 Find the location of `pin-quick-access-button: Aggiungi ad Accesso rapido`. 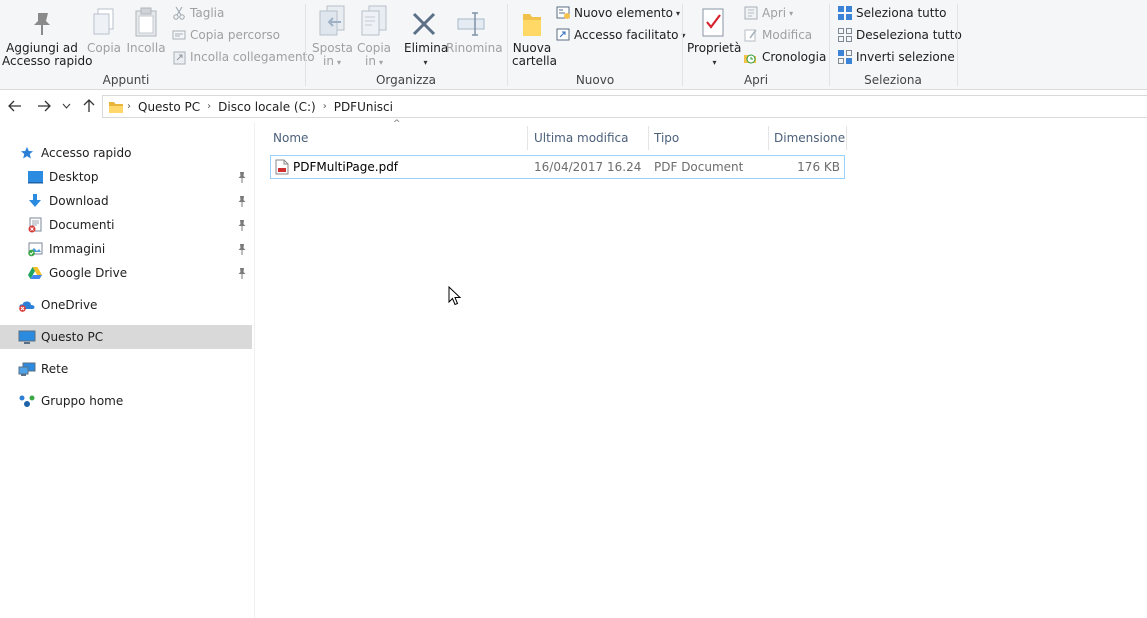

pin-quick-access-button: Aggiungi ad Accesso rapido is located at coordinates (47, 36).